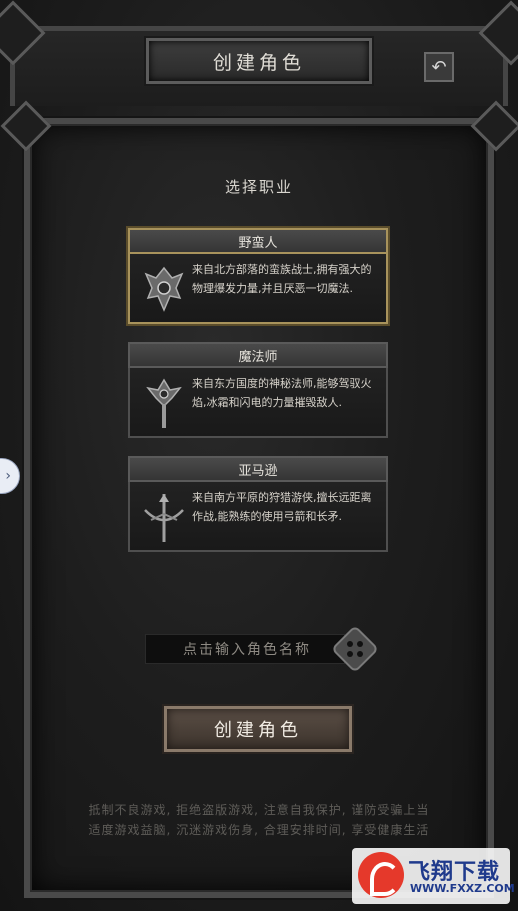 The height and width of the screenshot is (911, 518). What do you see at coordinates (282, 507) in the screenshot?
I see `class-description: 来自南方平原的狩猎游侠,擅长远距离作战,能熟练的使用弓箭和长矛.` at bounding box center [282, 507].